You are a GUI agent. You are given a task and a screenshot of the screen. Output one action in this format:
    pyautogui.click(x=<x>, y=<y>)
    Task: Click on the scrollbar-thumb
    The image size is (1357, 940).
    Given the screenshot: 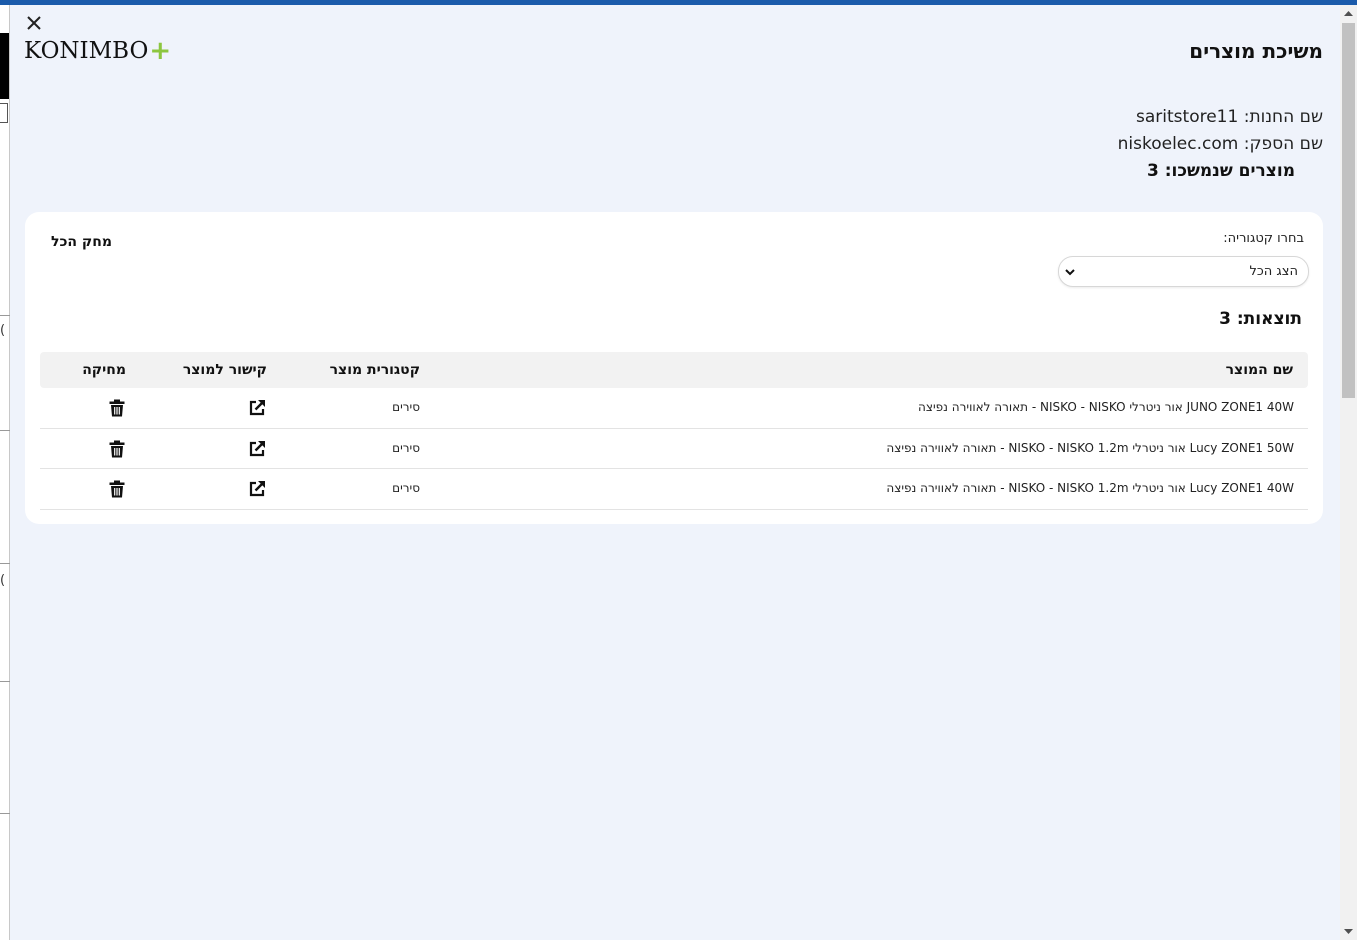 What is the action you would take?
    pyautogui.click(x=1348, y=210)
    